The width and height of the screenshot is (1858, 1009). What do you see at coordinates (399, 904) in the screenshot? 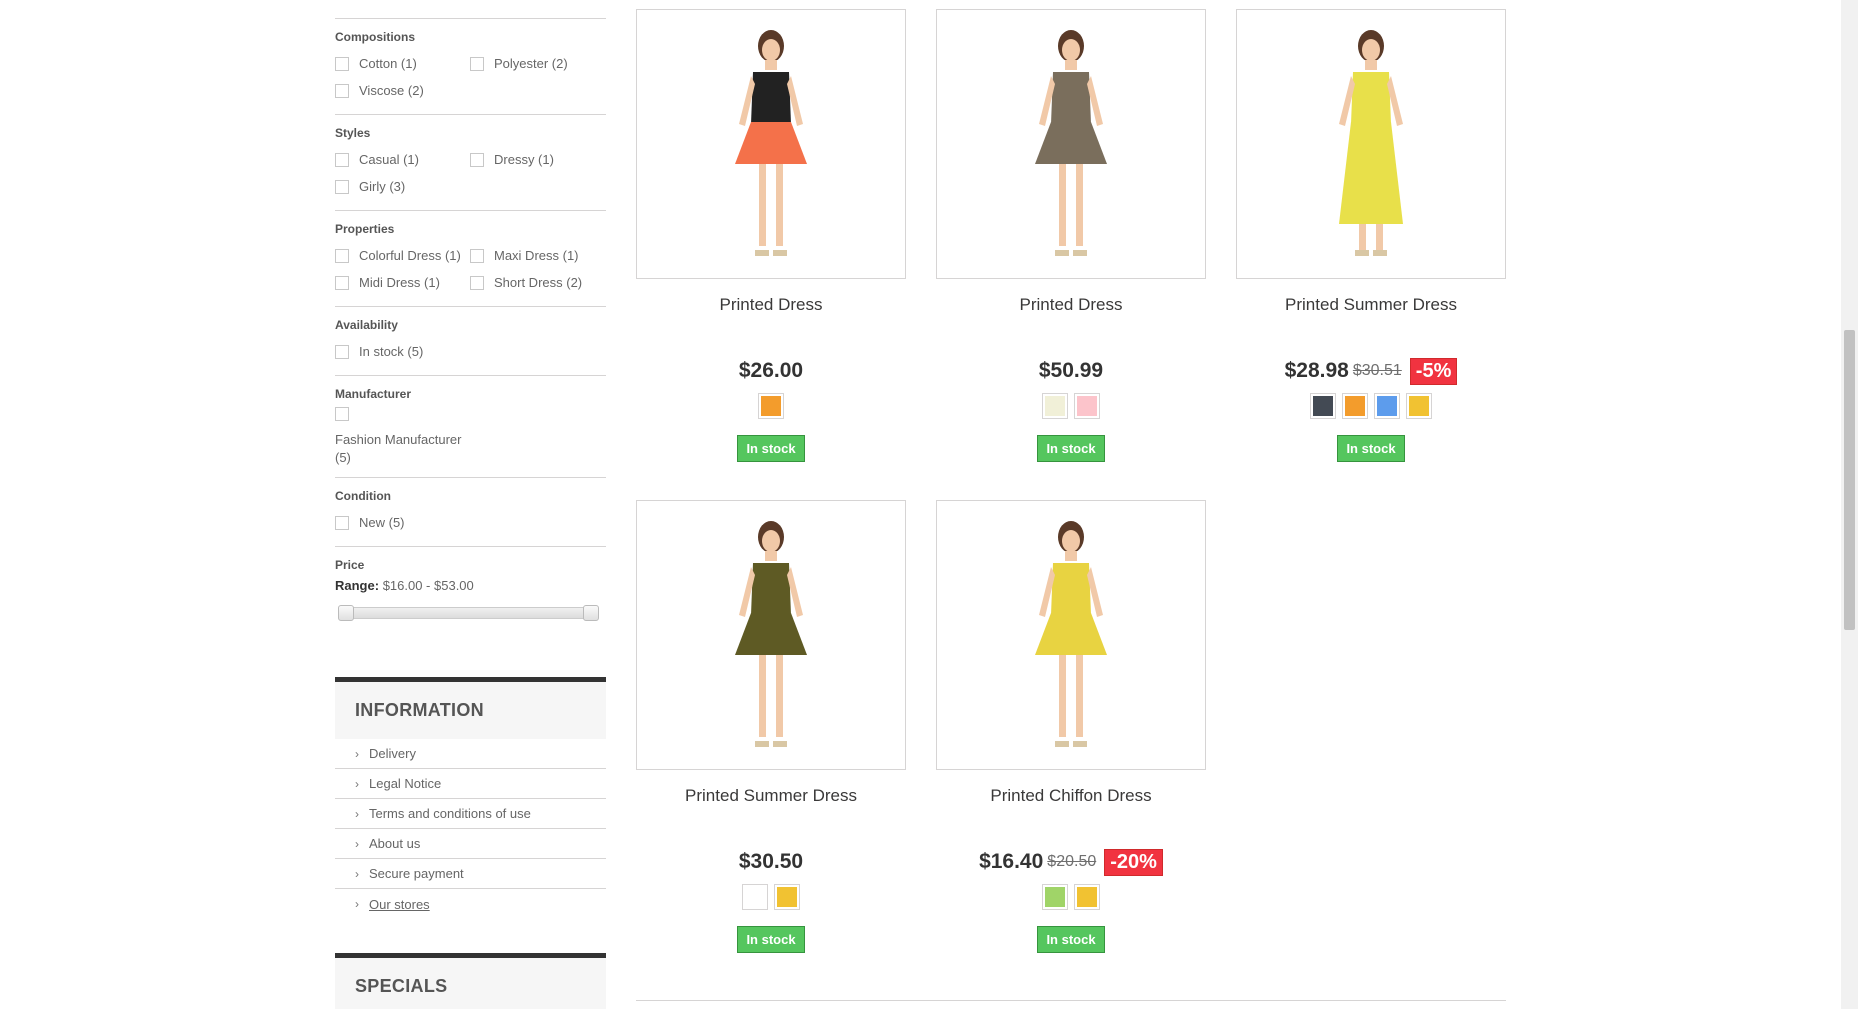
I see `information-link-label: Our stores` at bounding box center [399, 904].